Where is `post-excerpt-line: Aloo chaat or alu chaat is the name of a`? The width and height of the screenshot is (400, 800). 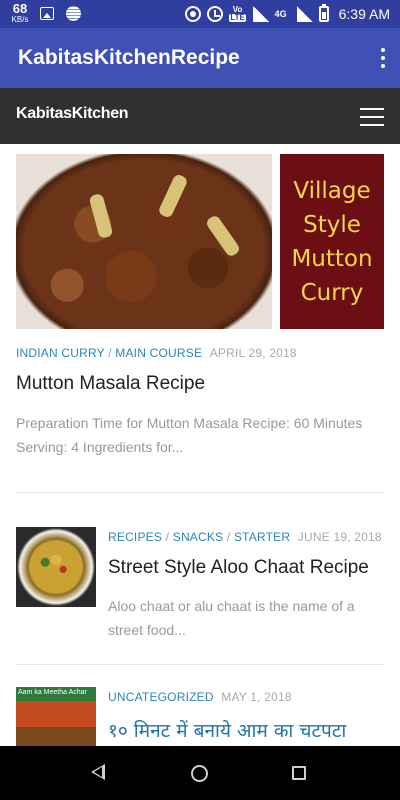 post-excerpt-line: Aloo chaat or alu chaat is the name of a is located at coordinates (231, 606).